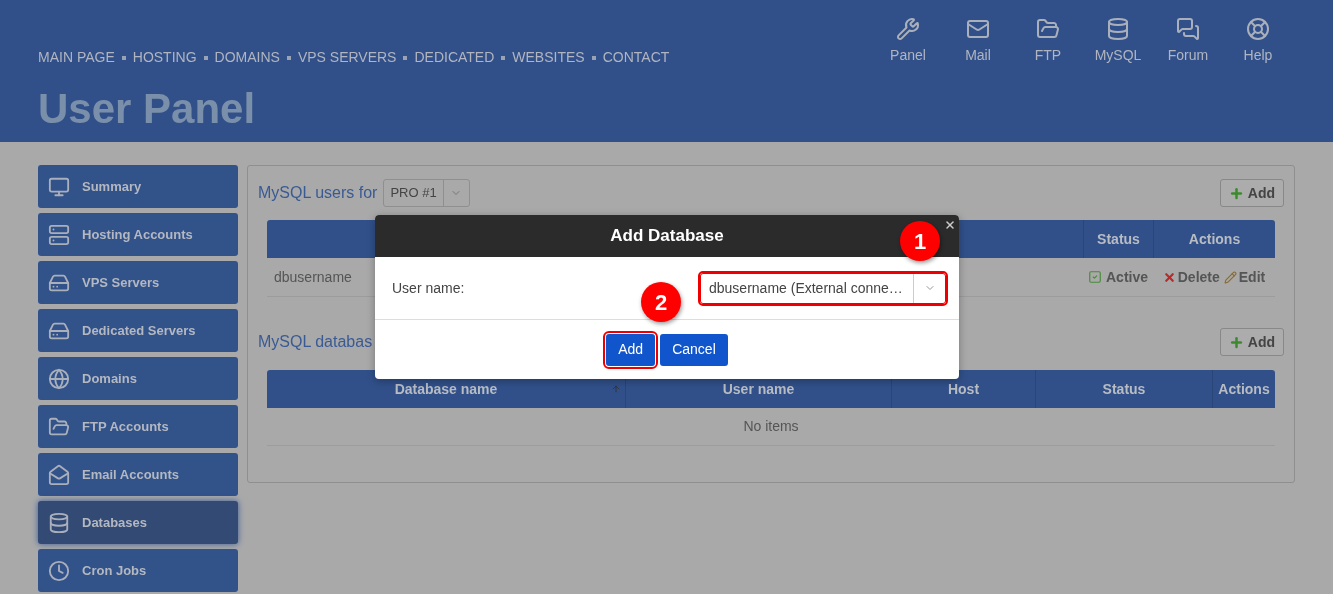 The image size is (1333, 594). I want to click on sidebar-item: Summary, so click(138, 186).